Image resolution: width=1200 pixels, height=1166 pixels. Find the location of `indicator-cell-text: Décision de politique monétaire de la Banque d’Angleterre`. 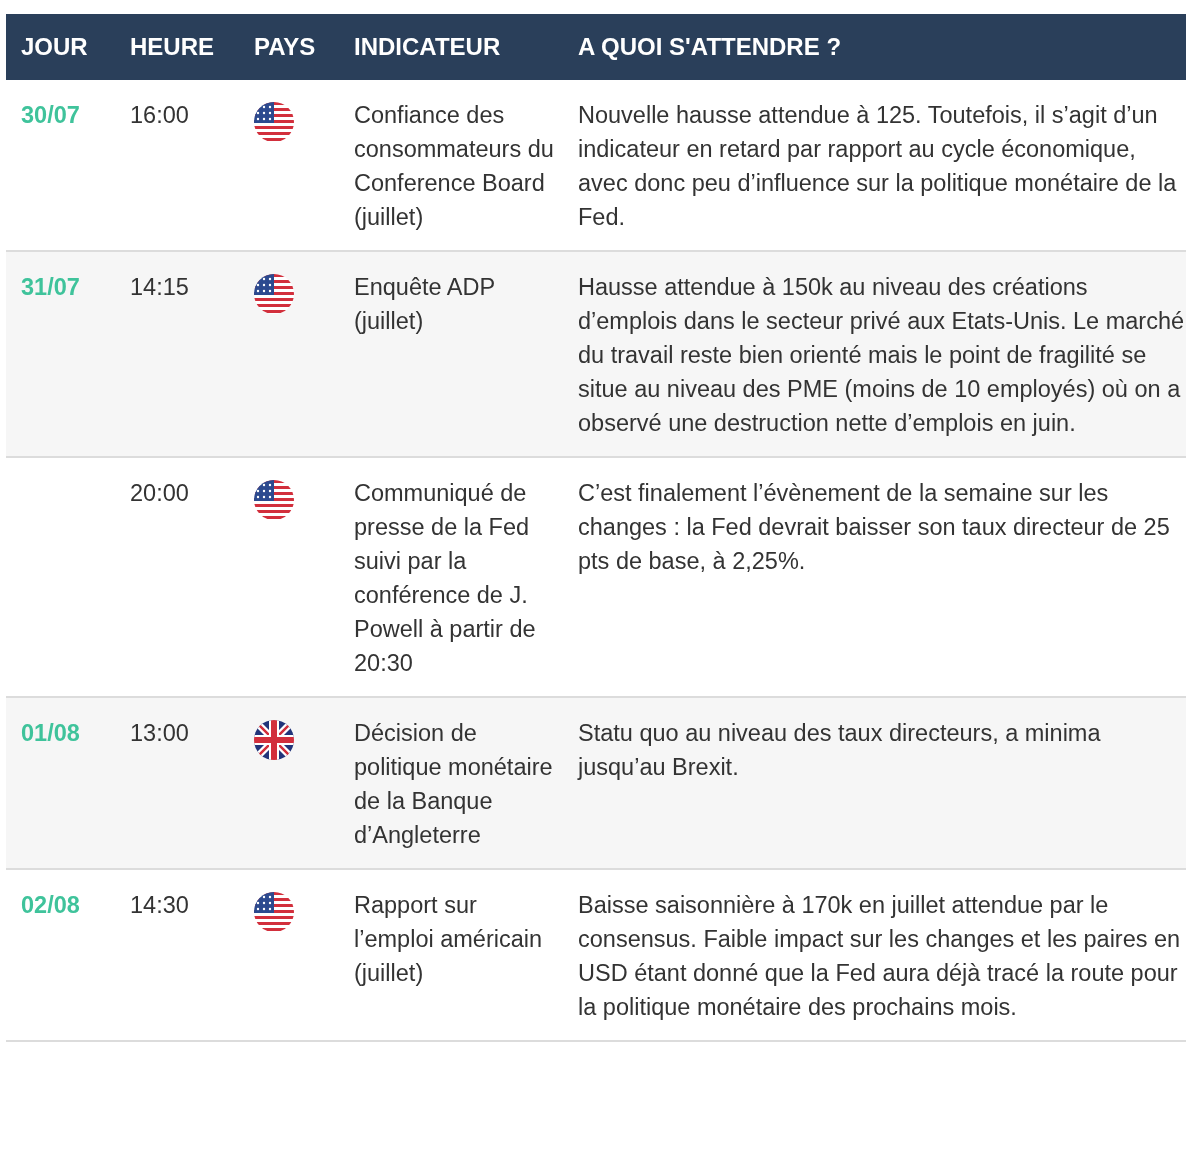

indicator-cell-text: Décision de politique monétaire de la Banque d’Angleterre is located at coordinates (453, 784).